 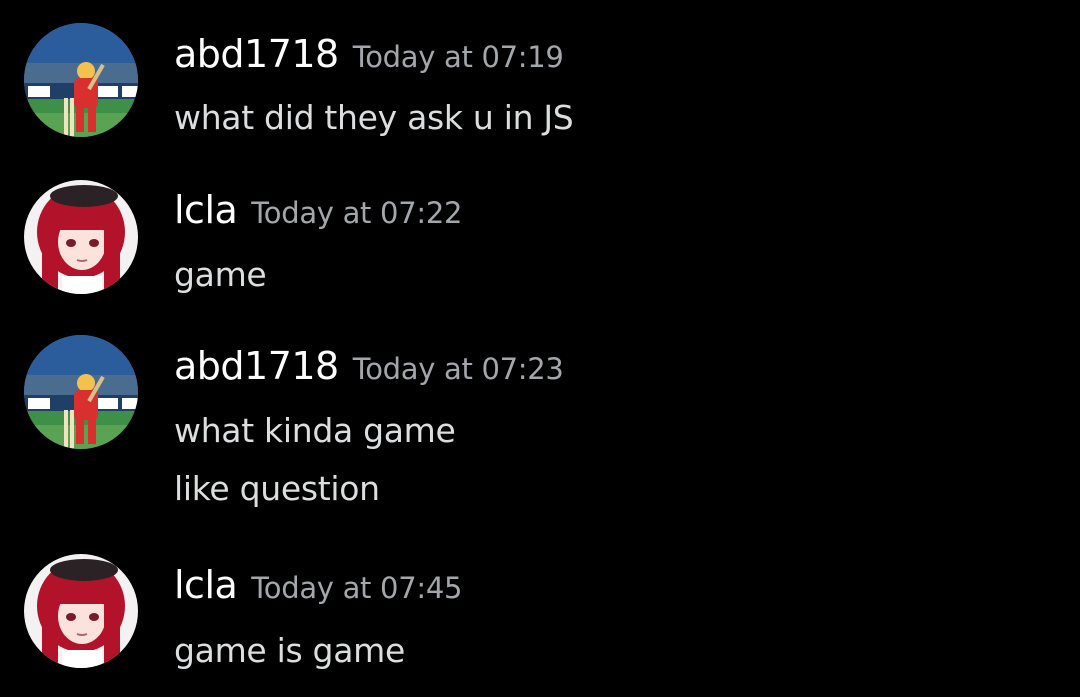 What do you see at coordinates (356, 588) in the screenshot?
I see `timestamp: Today at 07:45` at bounding box center [356, 588].